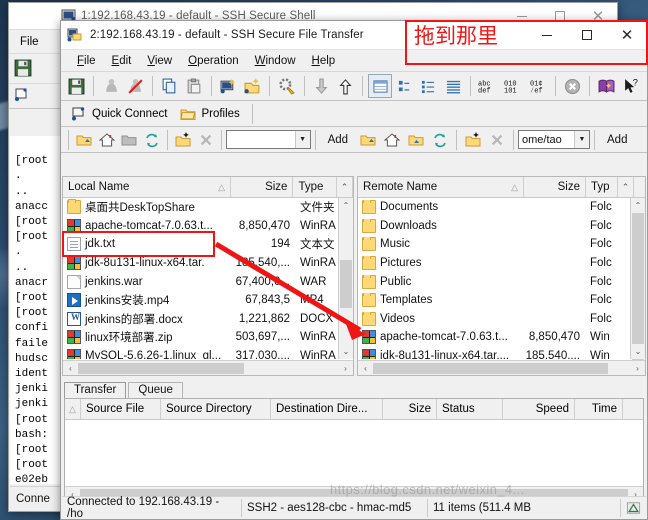 This screenshot has height=520, width=648. What do you see at coordinates (193, 86) in the screenshot?
I see `paste-icon` at bounding box center [193, 86].